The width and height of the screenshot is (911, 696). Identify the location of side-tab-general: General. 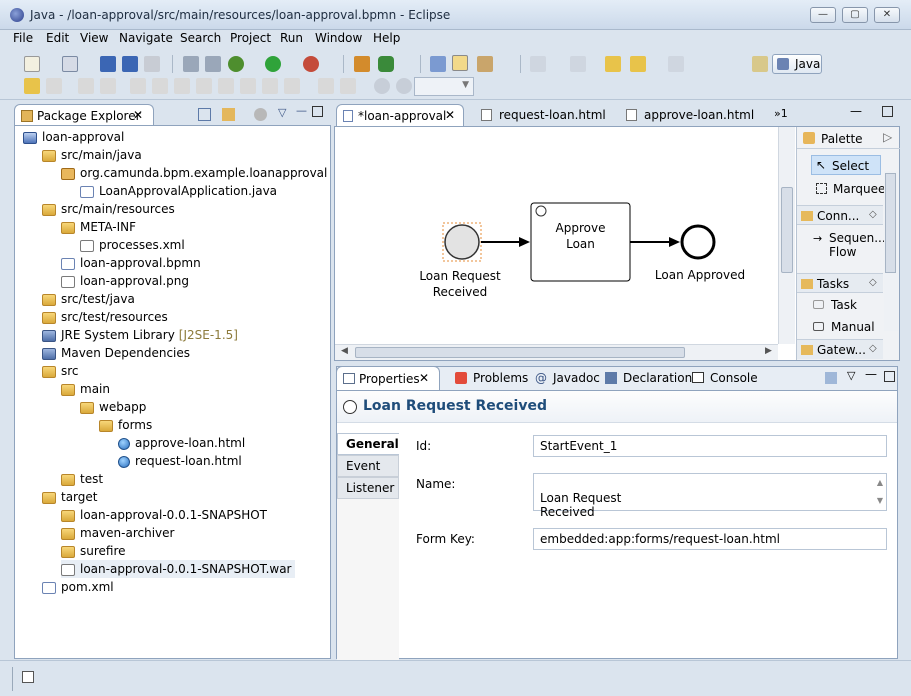
(368, 444).